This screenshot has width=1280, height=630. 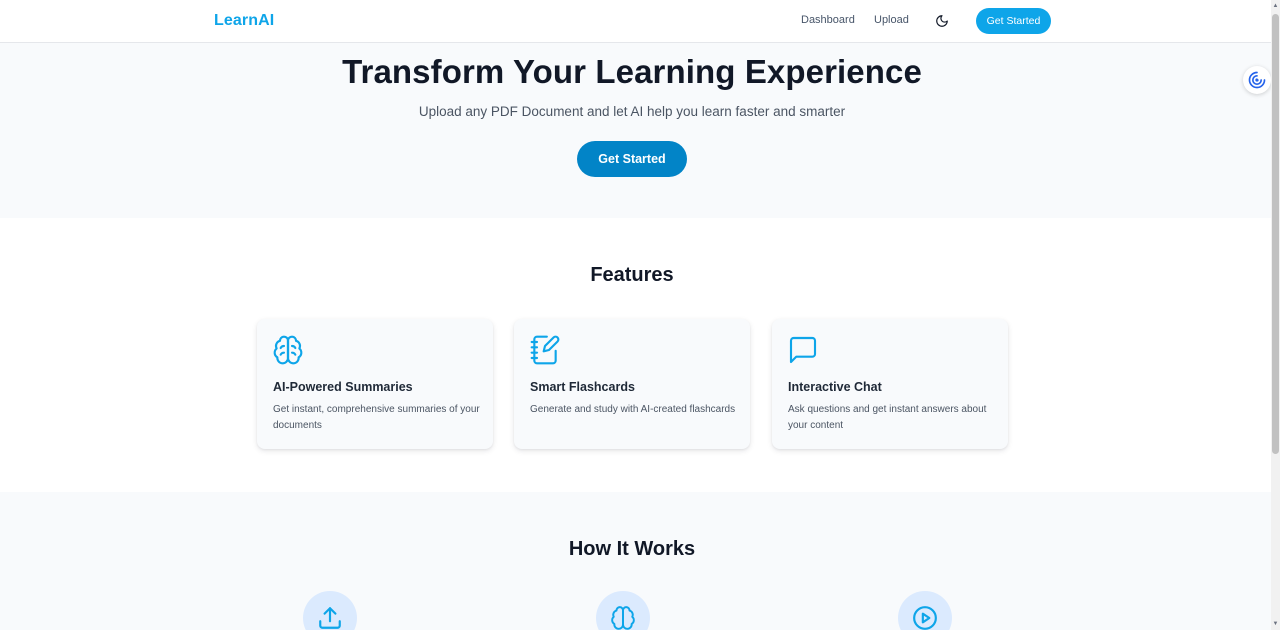 What do you see at coordinates (1275, 6) in the screenshot?
I see `scroll-up-arrow-icon: ▲` at bounding box center [1275, 6].